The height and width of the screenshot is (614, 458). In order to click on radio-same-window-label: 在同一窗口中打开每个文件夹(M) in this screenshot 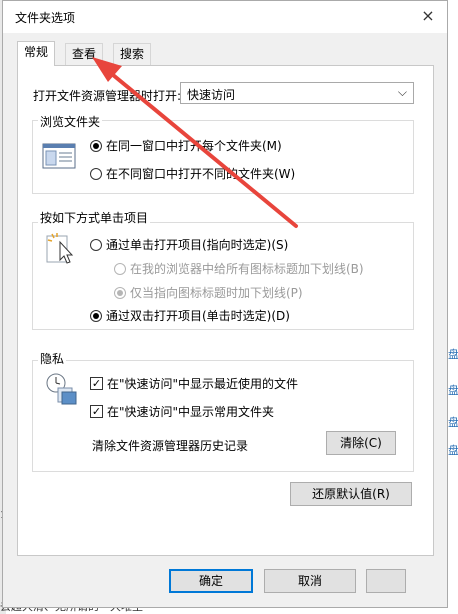, I will do `click(194, 146)`.